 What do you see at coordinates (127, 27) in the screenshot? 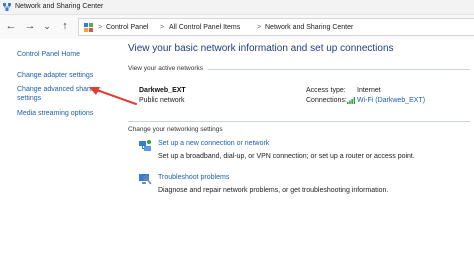
I see `breadcrumb-control-panel: Control Panel` at bounding box center [127, 27].